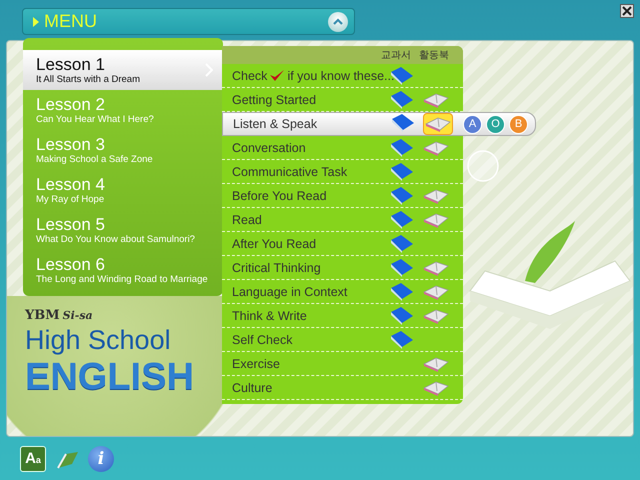 This screenshot has height=480, width=640. I want to click on submenu-item: Communicative Task, so click(342, 172).